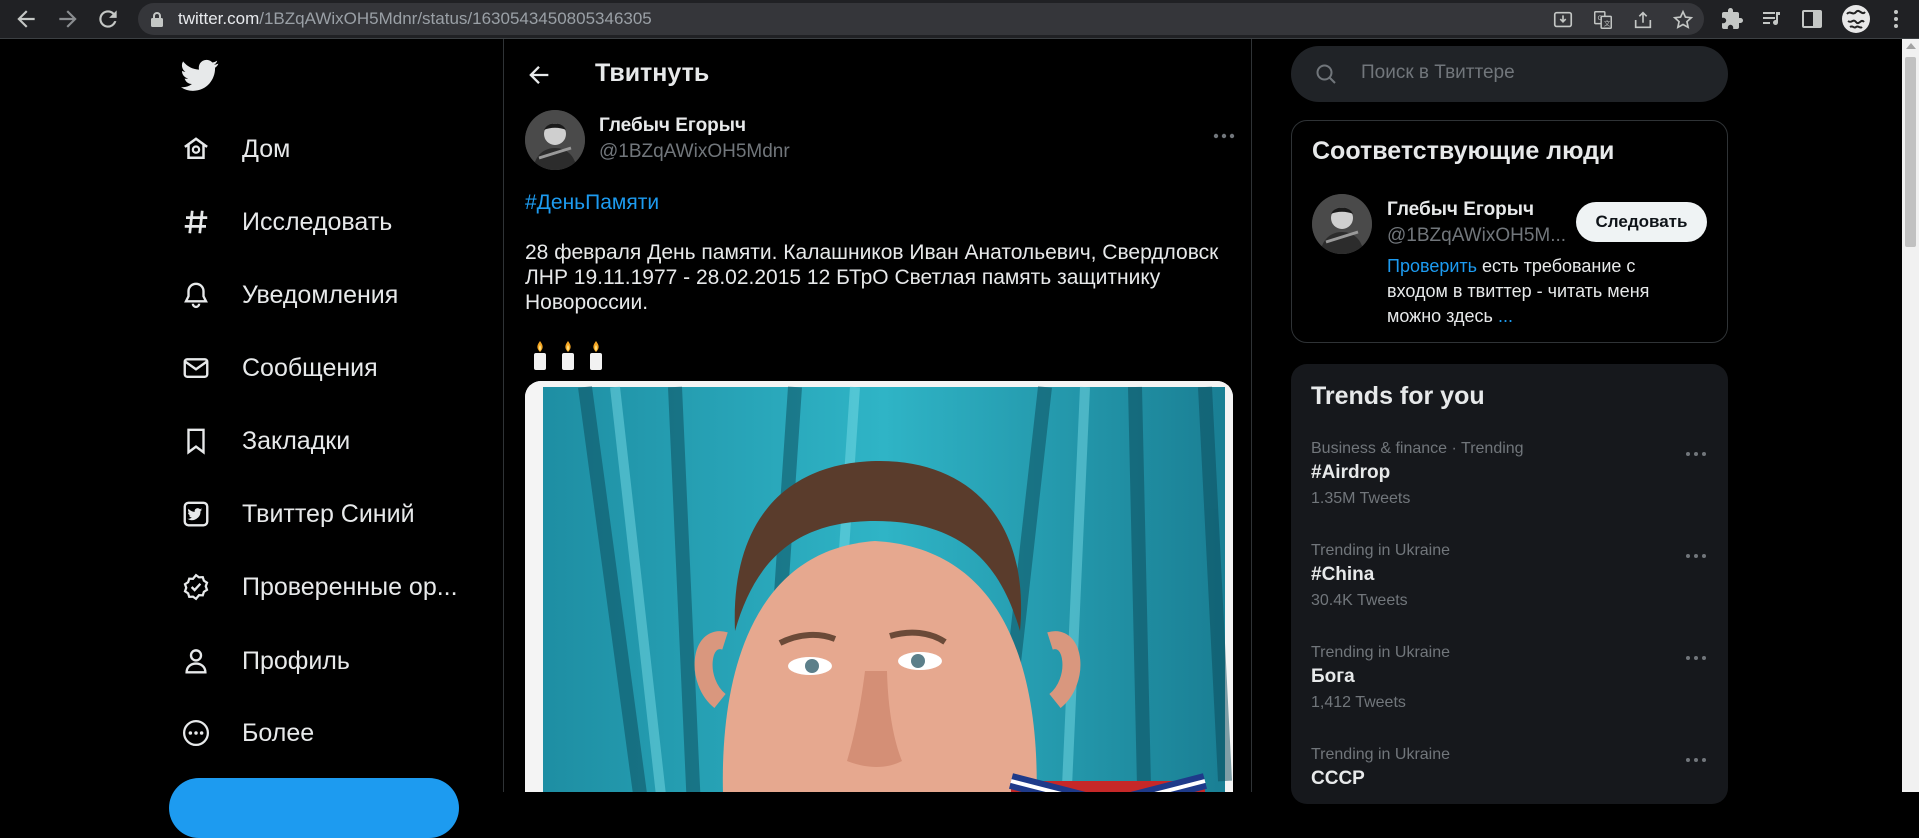  I want to click on back-arrow-icon, so click(539, 75).